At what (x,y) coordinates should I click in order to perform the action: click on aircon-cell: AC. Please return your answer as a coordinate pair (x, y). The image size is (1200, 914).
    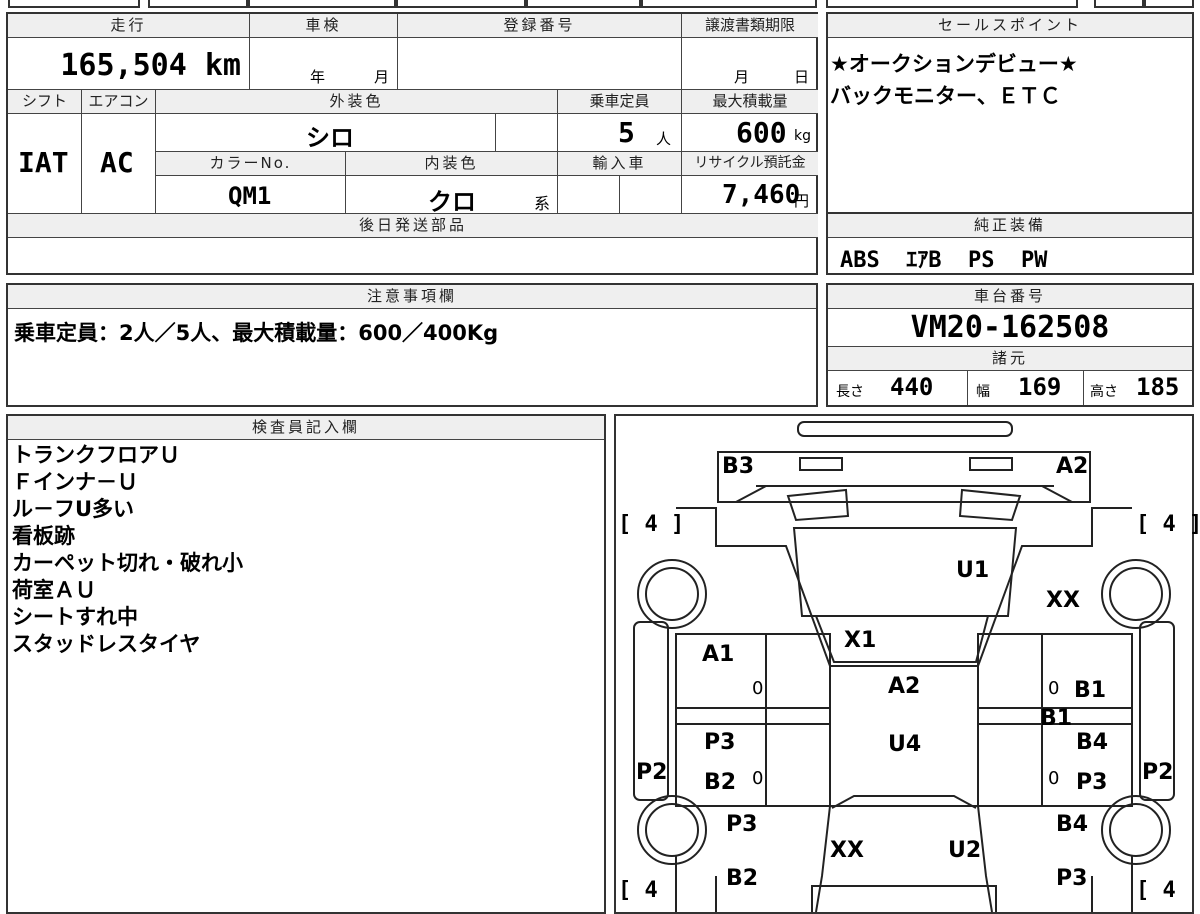
    Looking at the image, I should click on (119, 164).